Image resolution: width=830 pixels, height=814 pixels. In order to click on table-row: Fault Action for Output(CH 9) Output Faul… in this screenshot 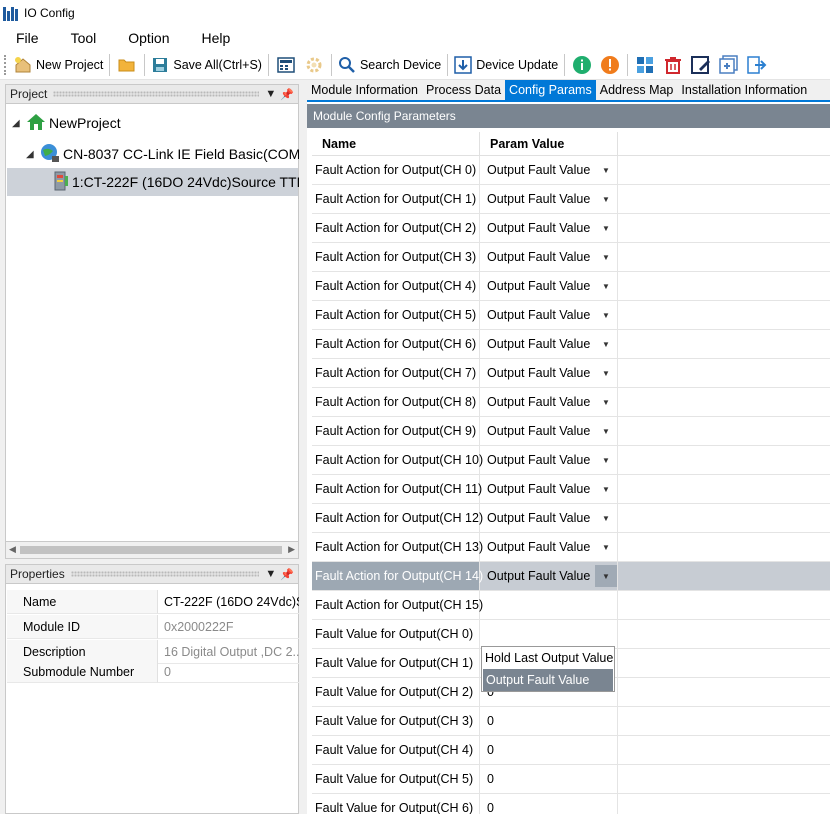, I will do `click(571, 431)`.